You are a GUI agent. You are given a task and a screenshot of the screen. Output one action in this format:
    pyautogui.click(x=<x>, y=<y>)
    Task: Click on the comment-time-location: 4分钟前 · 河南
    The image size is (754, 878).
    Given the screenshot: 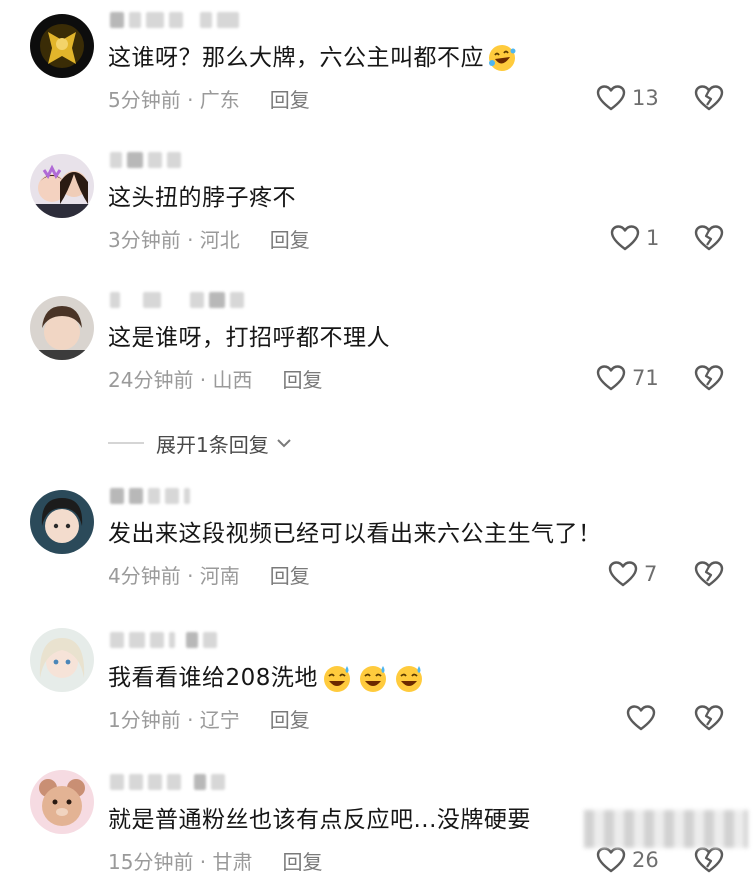 What is the action you would take?
    pyautogui.click(x=174, y=575)
    